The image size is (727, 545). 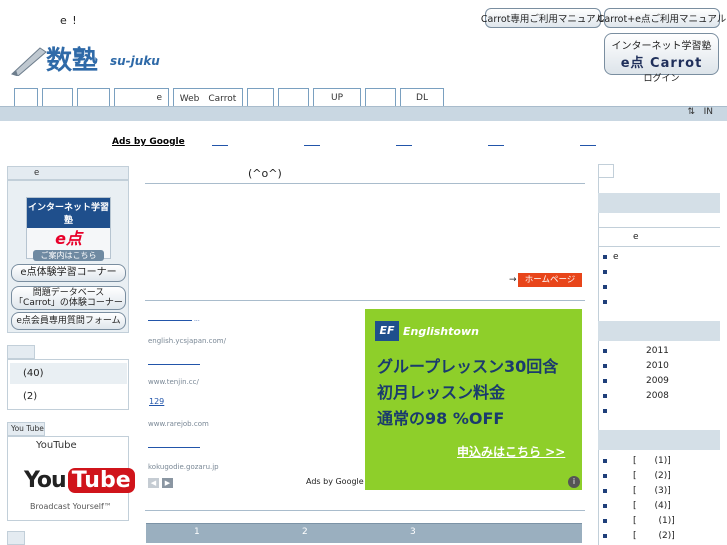 What do you see at coordinates (636, 366) in the screenshot?
I see `year-2010: 2010` at bounding box center [636, 366].